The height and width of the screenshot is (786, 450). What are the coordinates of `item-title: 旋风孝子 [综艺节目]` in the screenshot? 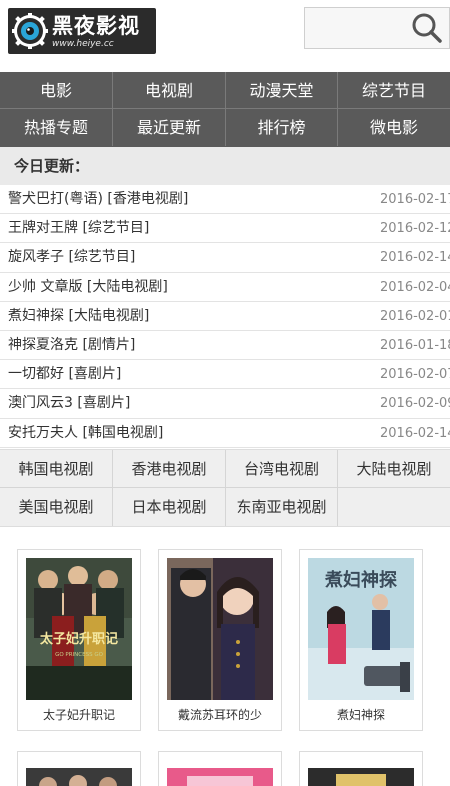 It's located at (71, 257).